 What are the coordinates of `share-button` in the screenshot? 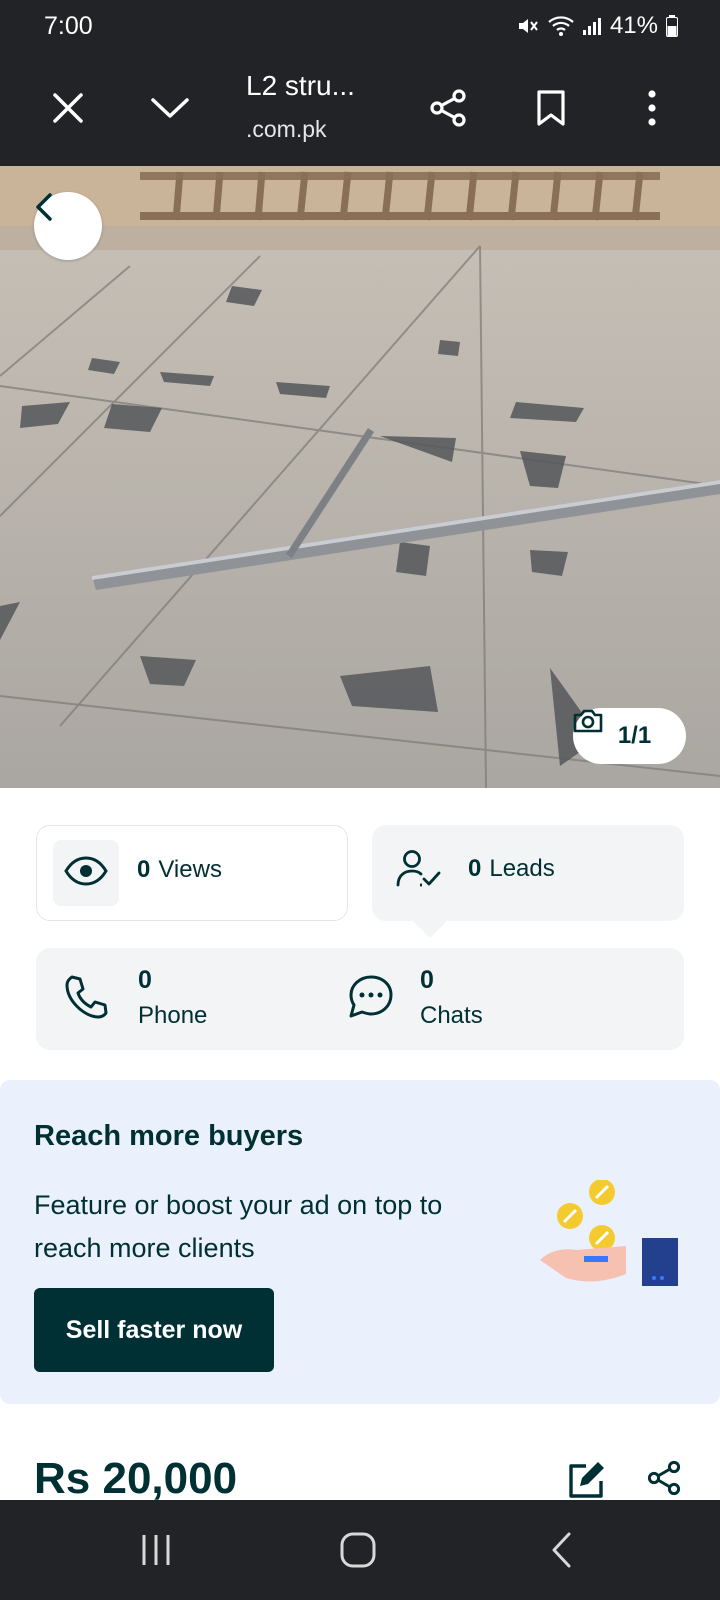 It's located at (448, 110).